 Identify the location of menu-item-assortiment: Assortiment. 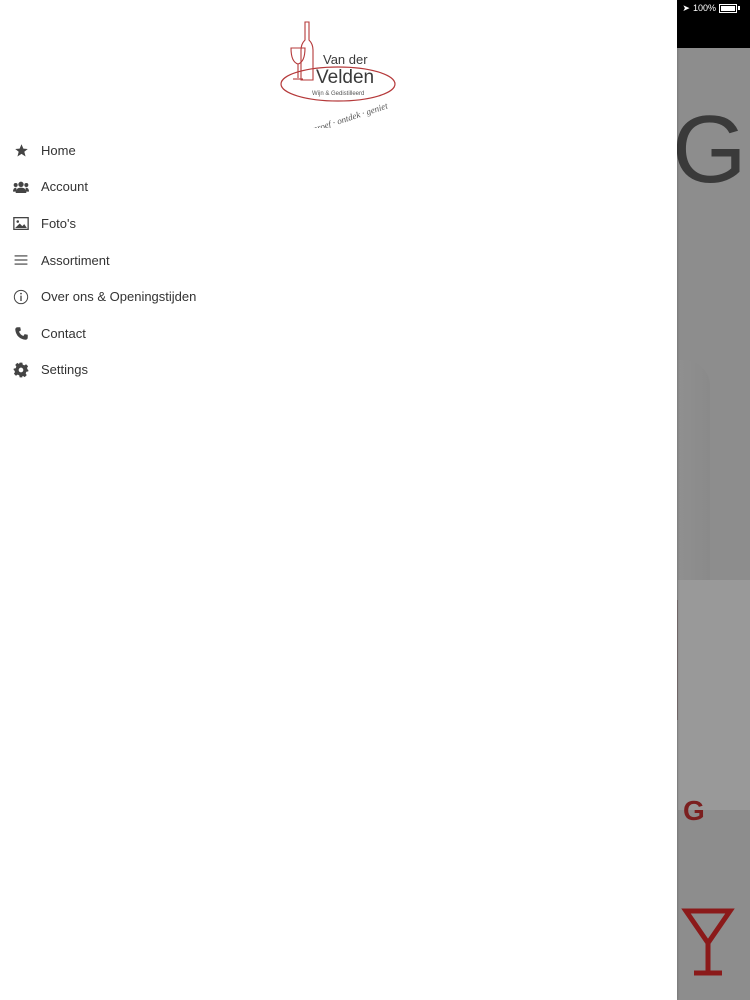
(338, 260).